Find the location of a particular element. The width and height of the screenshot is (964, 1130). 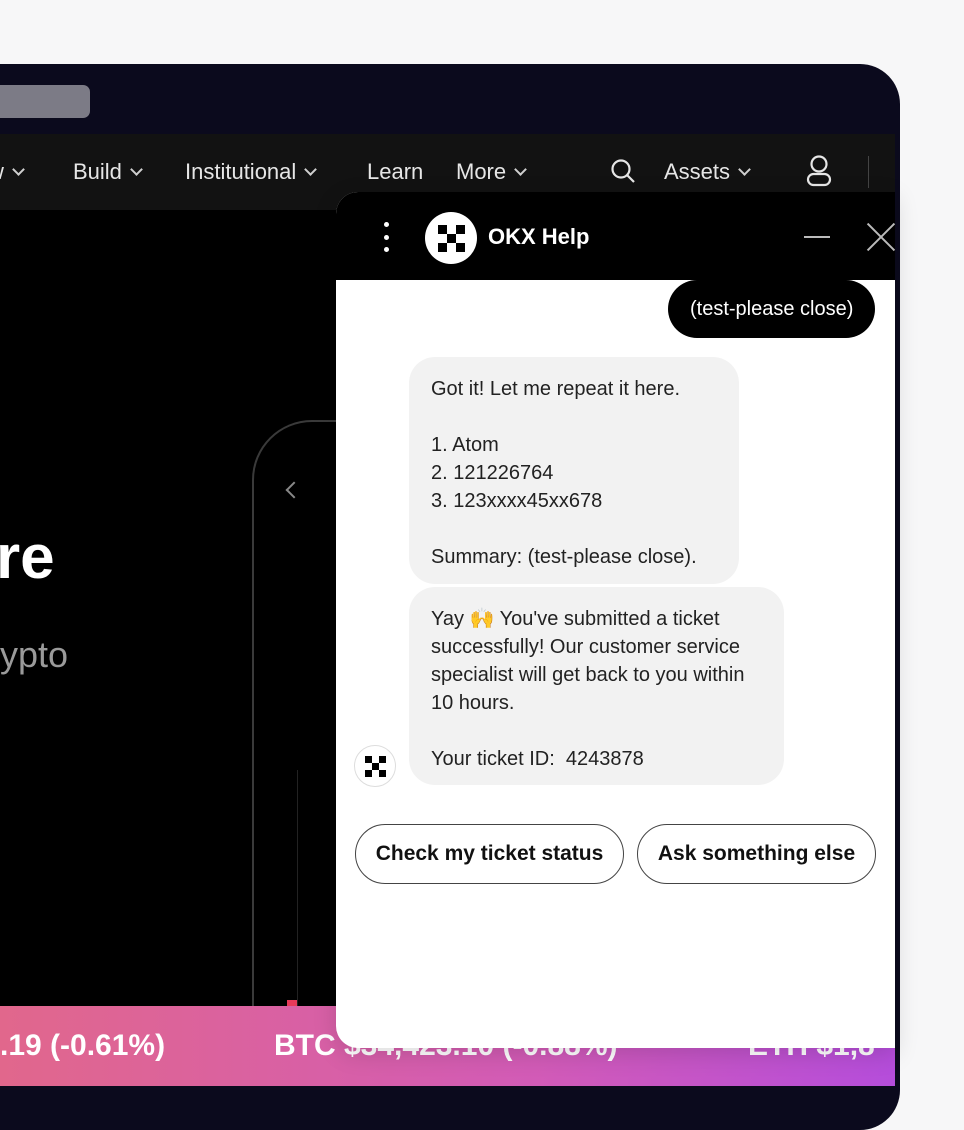

close-icon is located at coordinates (880, 237).